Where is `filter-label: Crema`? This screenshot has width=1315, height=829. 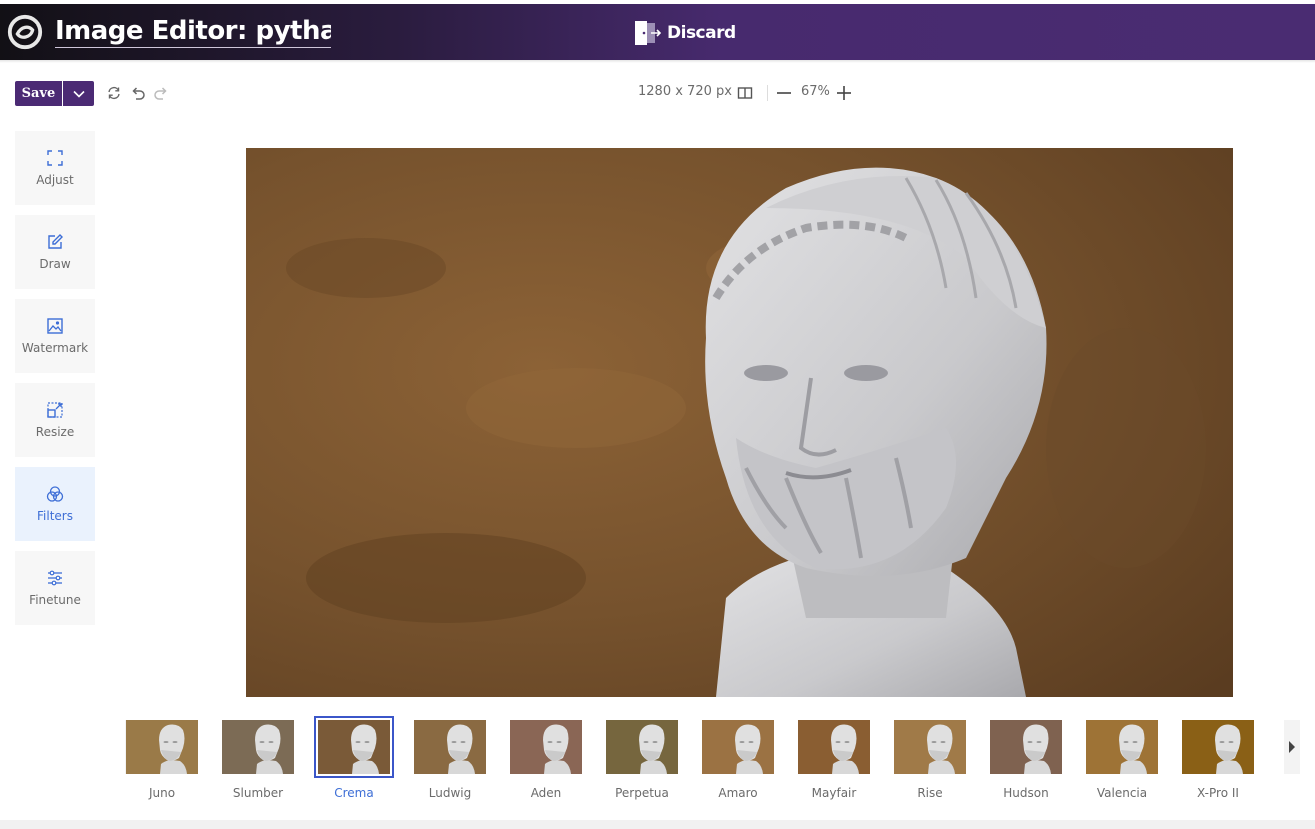 filter-label: Crema is located at coordinates (354, 793).